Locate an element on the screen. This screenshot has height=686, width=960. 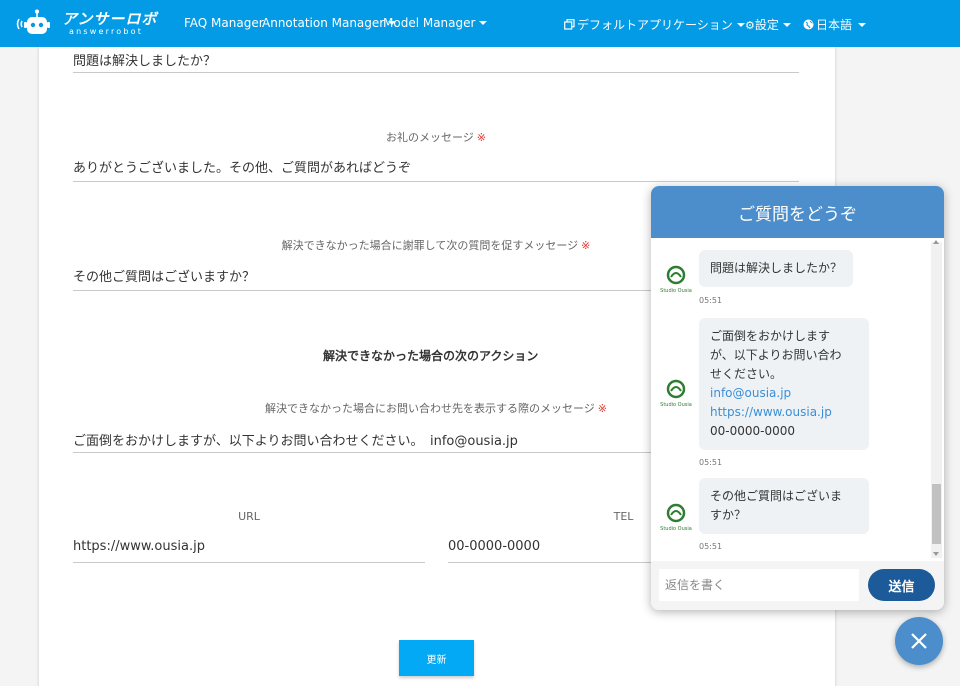
thanks-message-label-text: お礼のメッセージ is located at coordinates (430, 137).